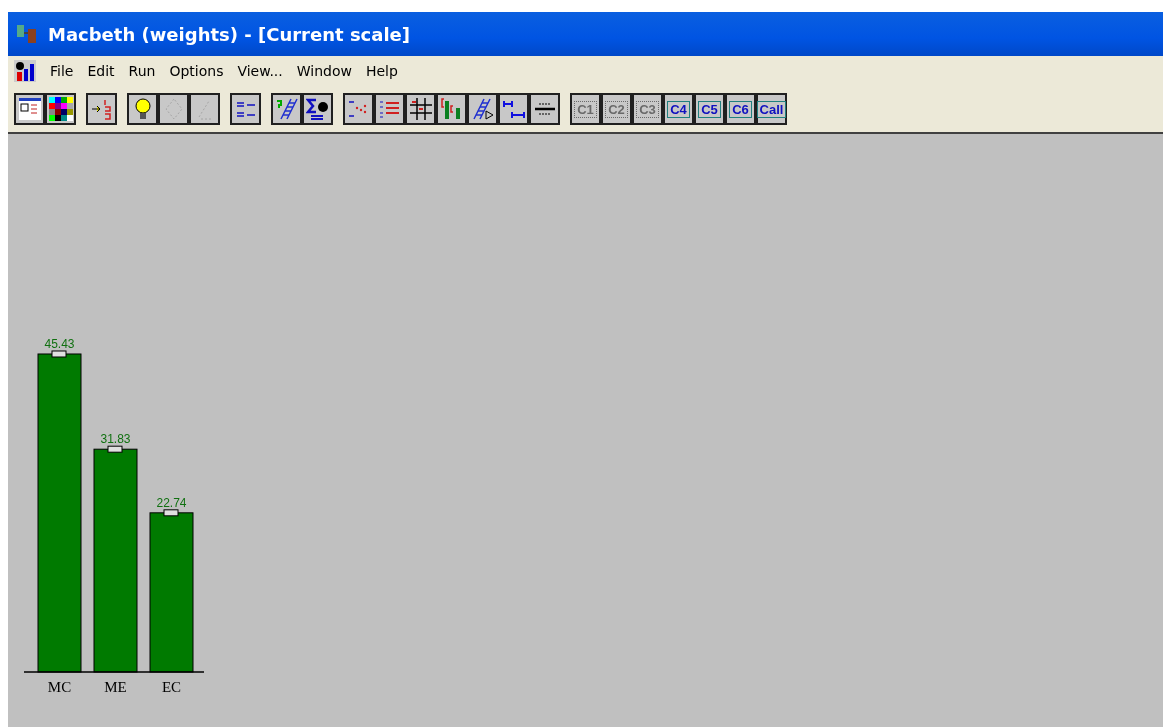 The image size is (1163, 727). I want to click on toolbar-button: C6, so click(740, 109).